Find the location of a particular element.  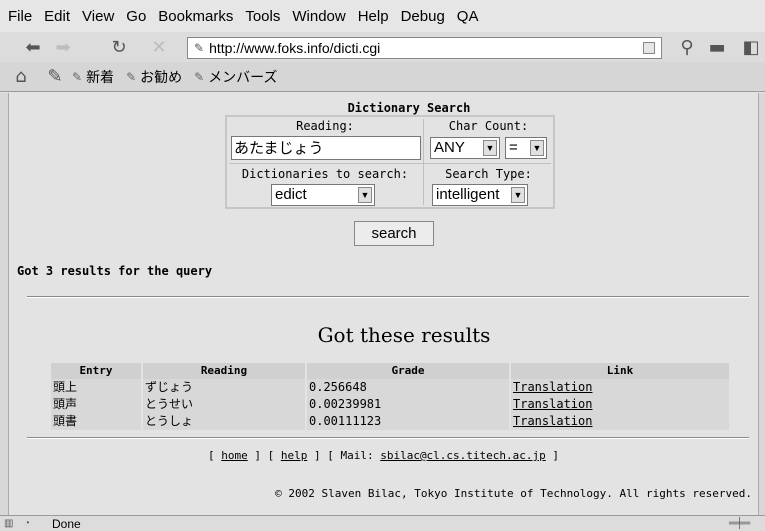

page-icon: ✎ is located at coordinates (199, 48).